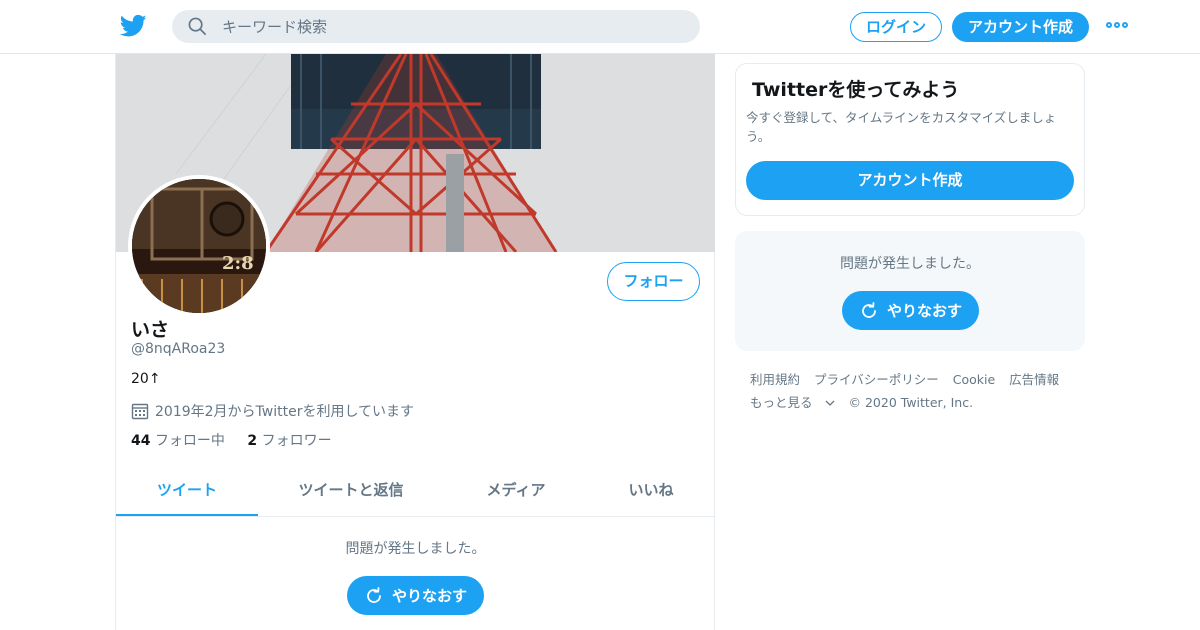 The height and width of the screenshot is (630, 1200). Describe the element at coordinates (1020, 27) in the screenshot. I see `signup-button: アカウント作成` at that location.